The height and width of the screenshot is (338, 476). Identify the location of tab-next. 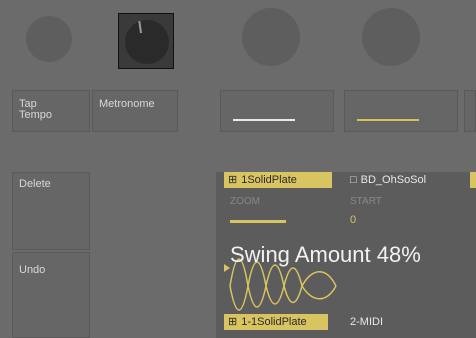
(473, 180).